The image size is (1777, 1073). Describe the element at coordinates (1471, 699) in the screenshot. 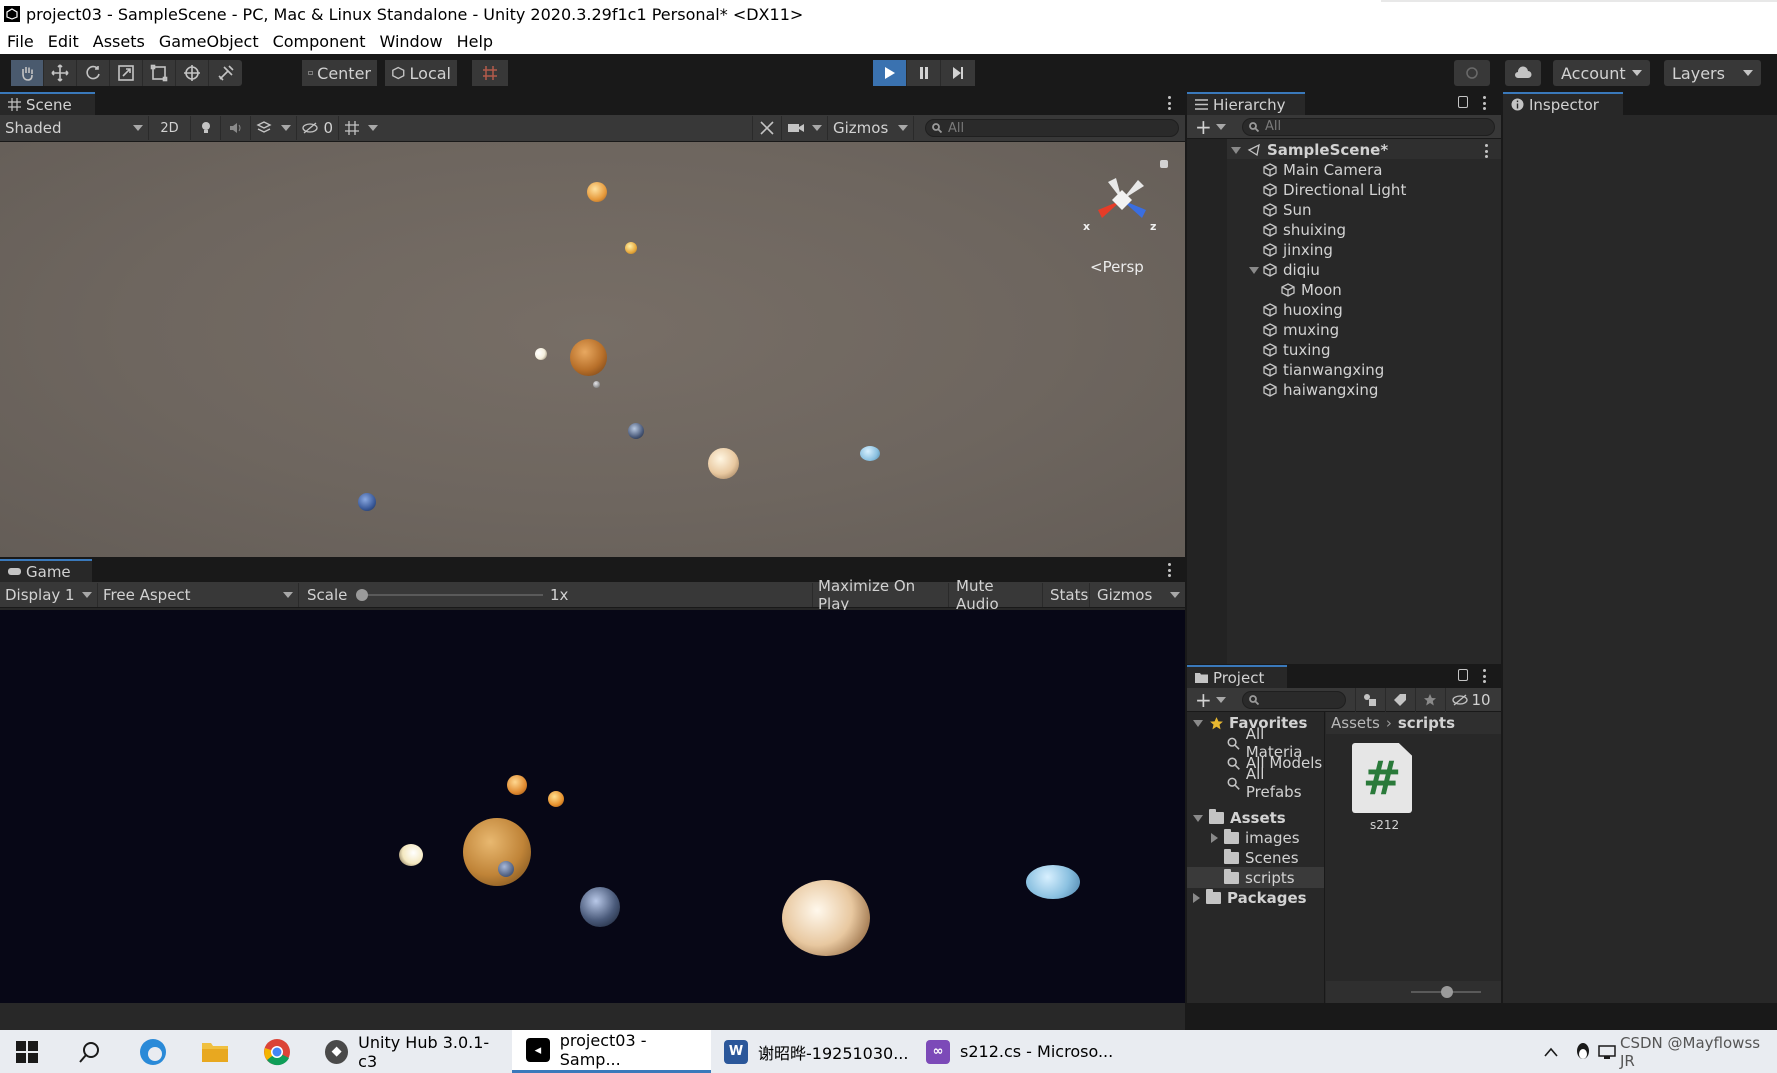

I see `hidden-packages-toggle: 10` at that location.